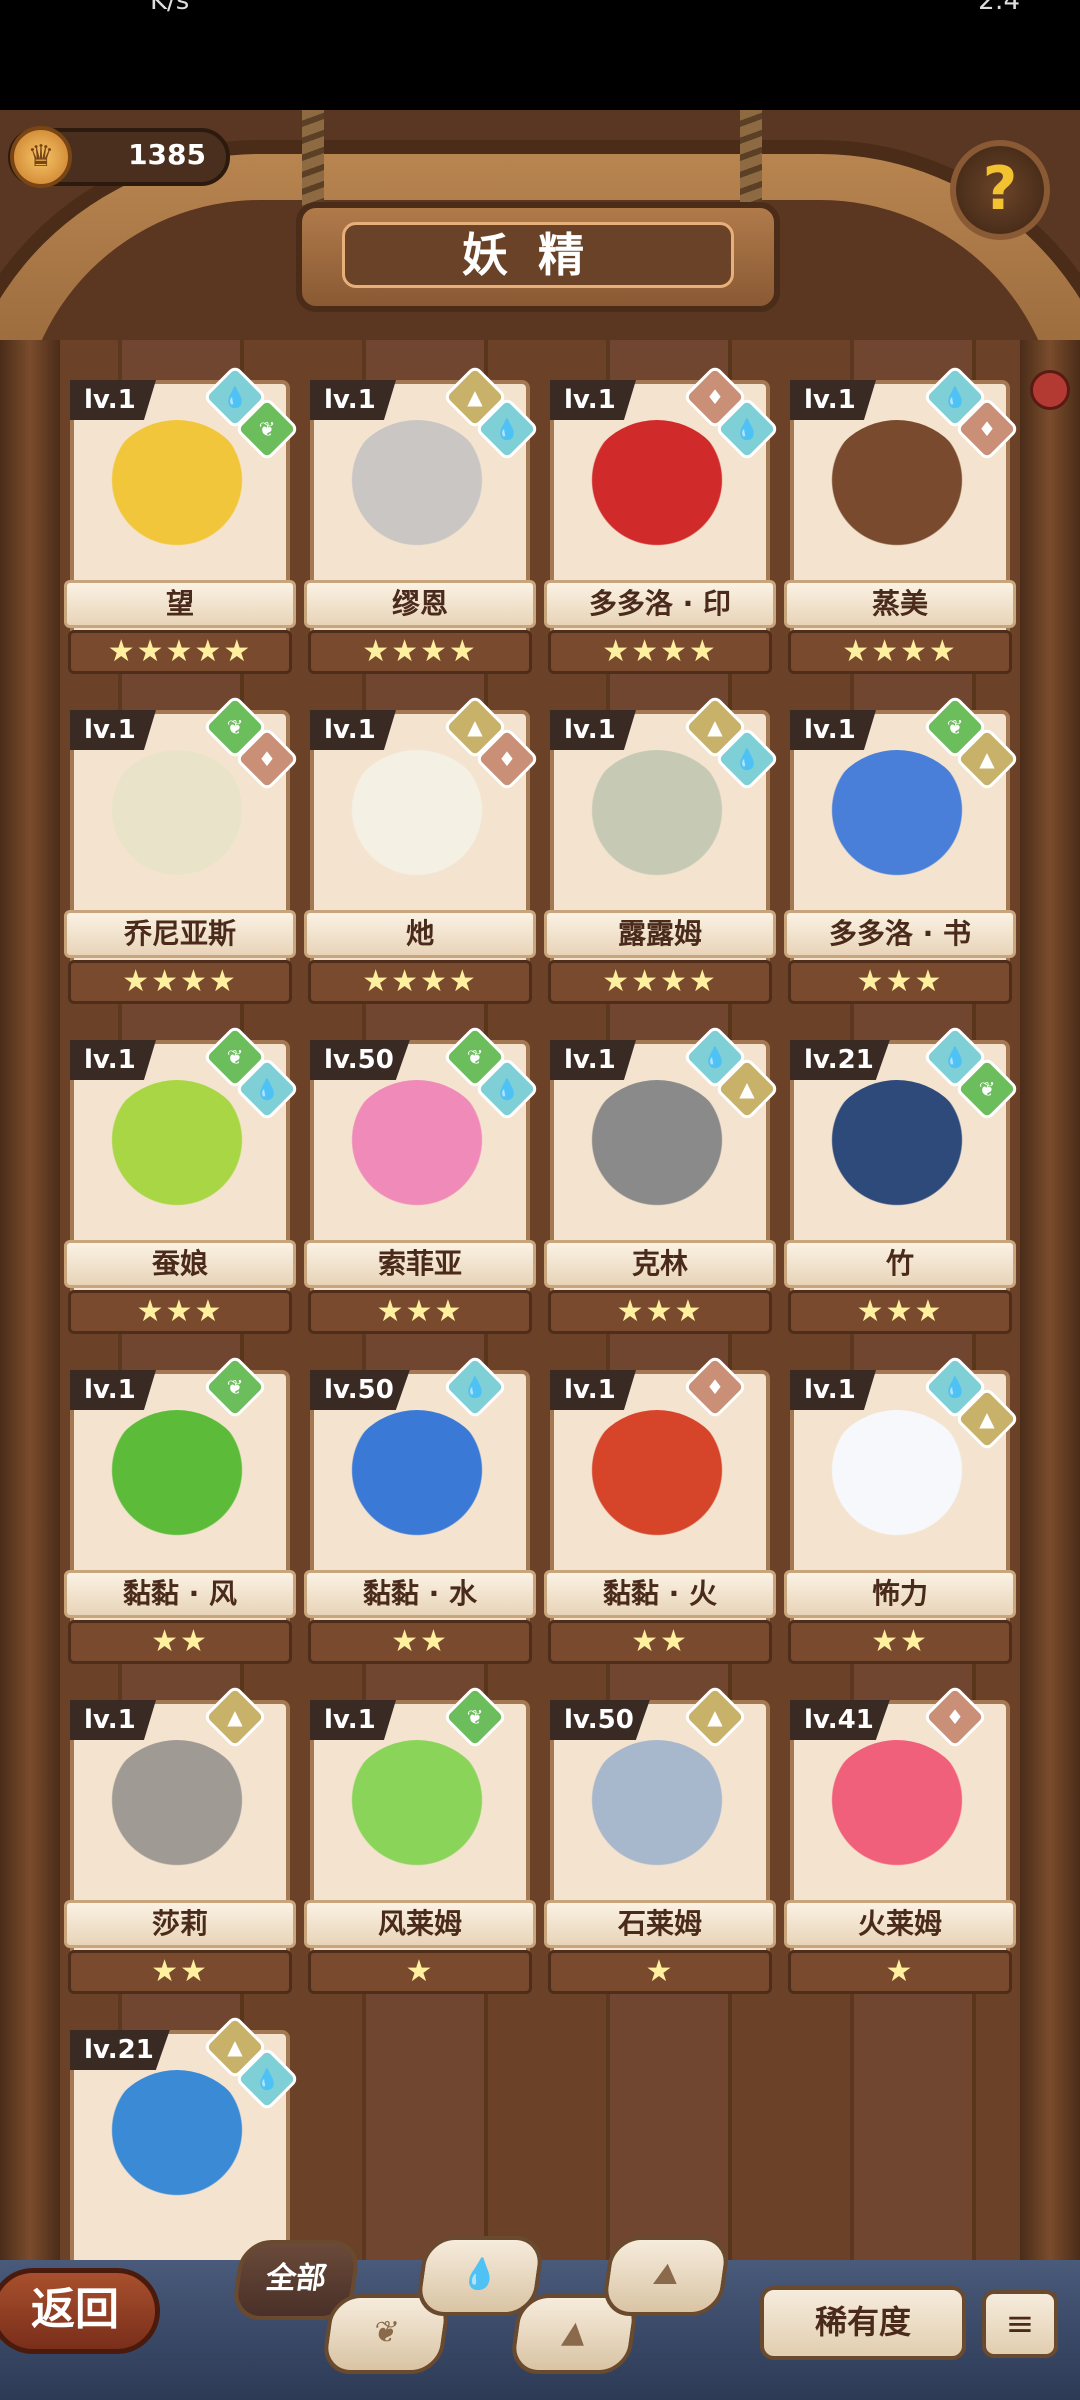 This screenshot has height=2400, width=1080. I want to click on earth-icon: ▲, so click(574, 2332).